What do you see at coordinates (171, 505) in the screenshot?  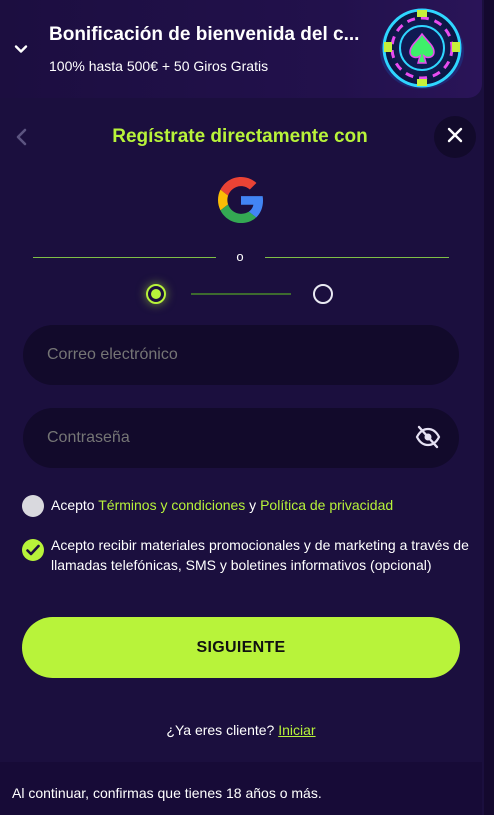 I see `terms-link: Términos y condiciones` at bounding box center [171, 505].